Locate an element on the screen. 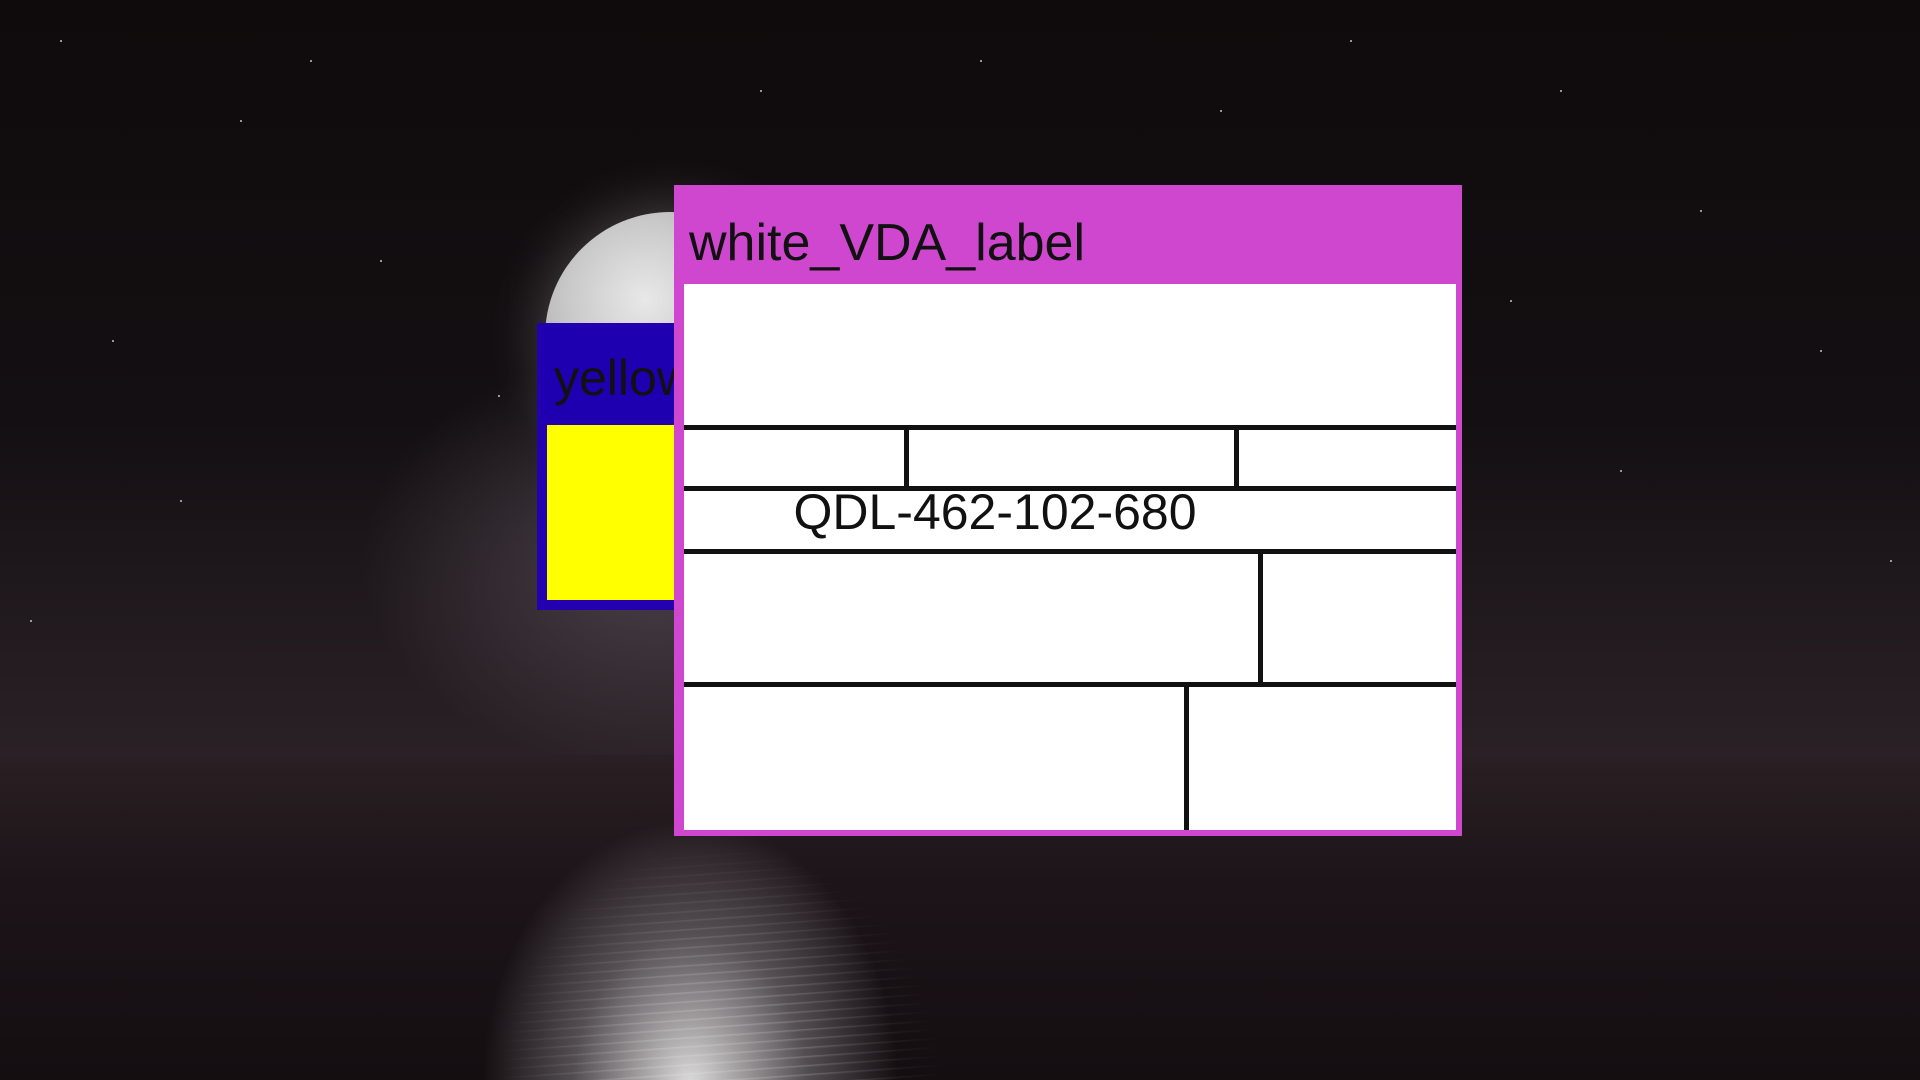 The width and height of the screenshot is (1920, 1080). white-label-titlebar: white_VDA_label is located at coordinates (1068, 232).